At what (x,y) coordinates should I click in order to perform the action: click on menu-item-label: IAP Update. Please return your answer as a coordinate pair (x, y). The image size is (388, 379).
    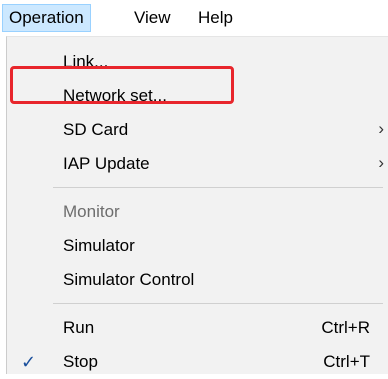
    Looking at the image, I should click on (106, 163).